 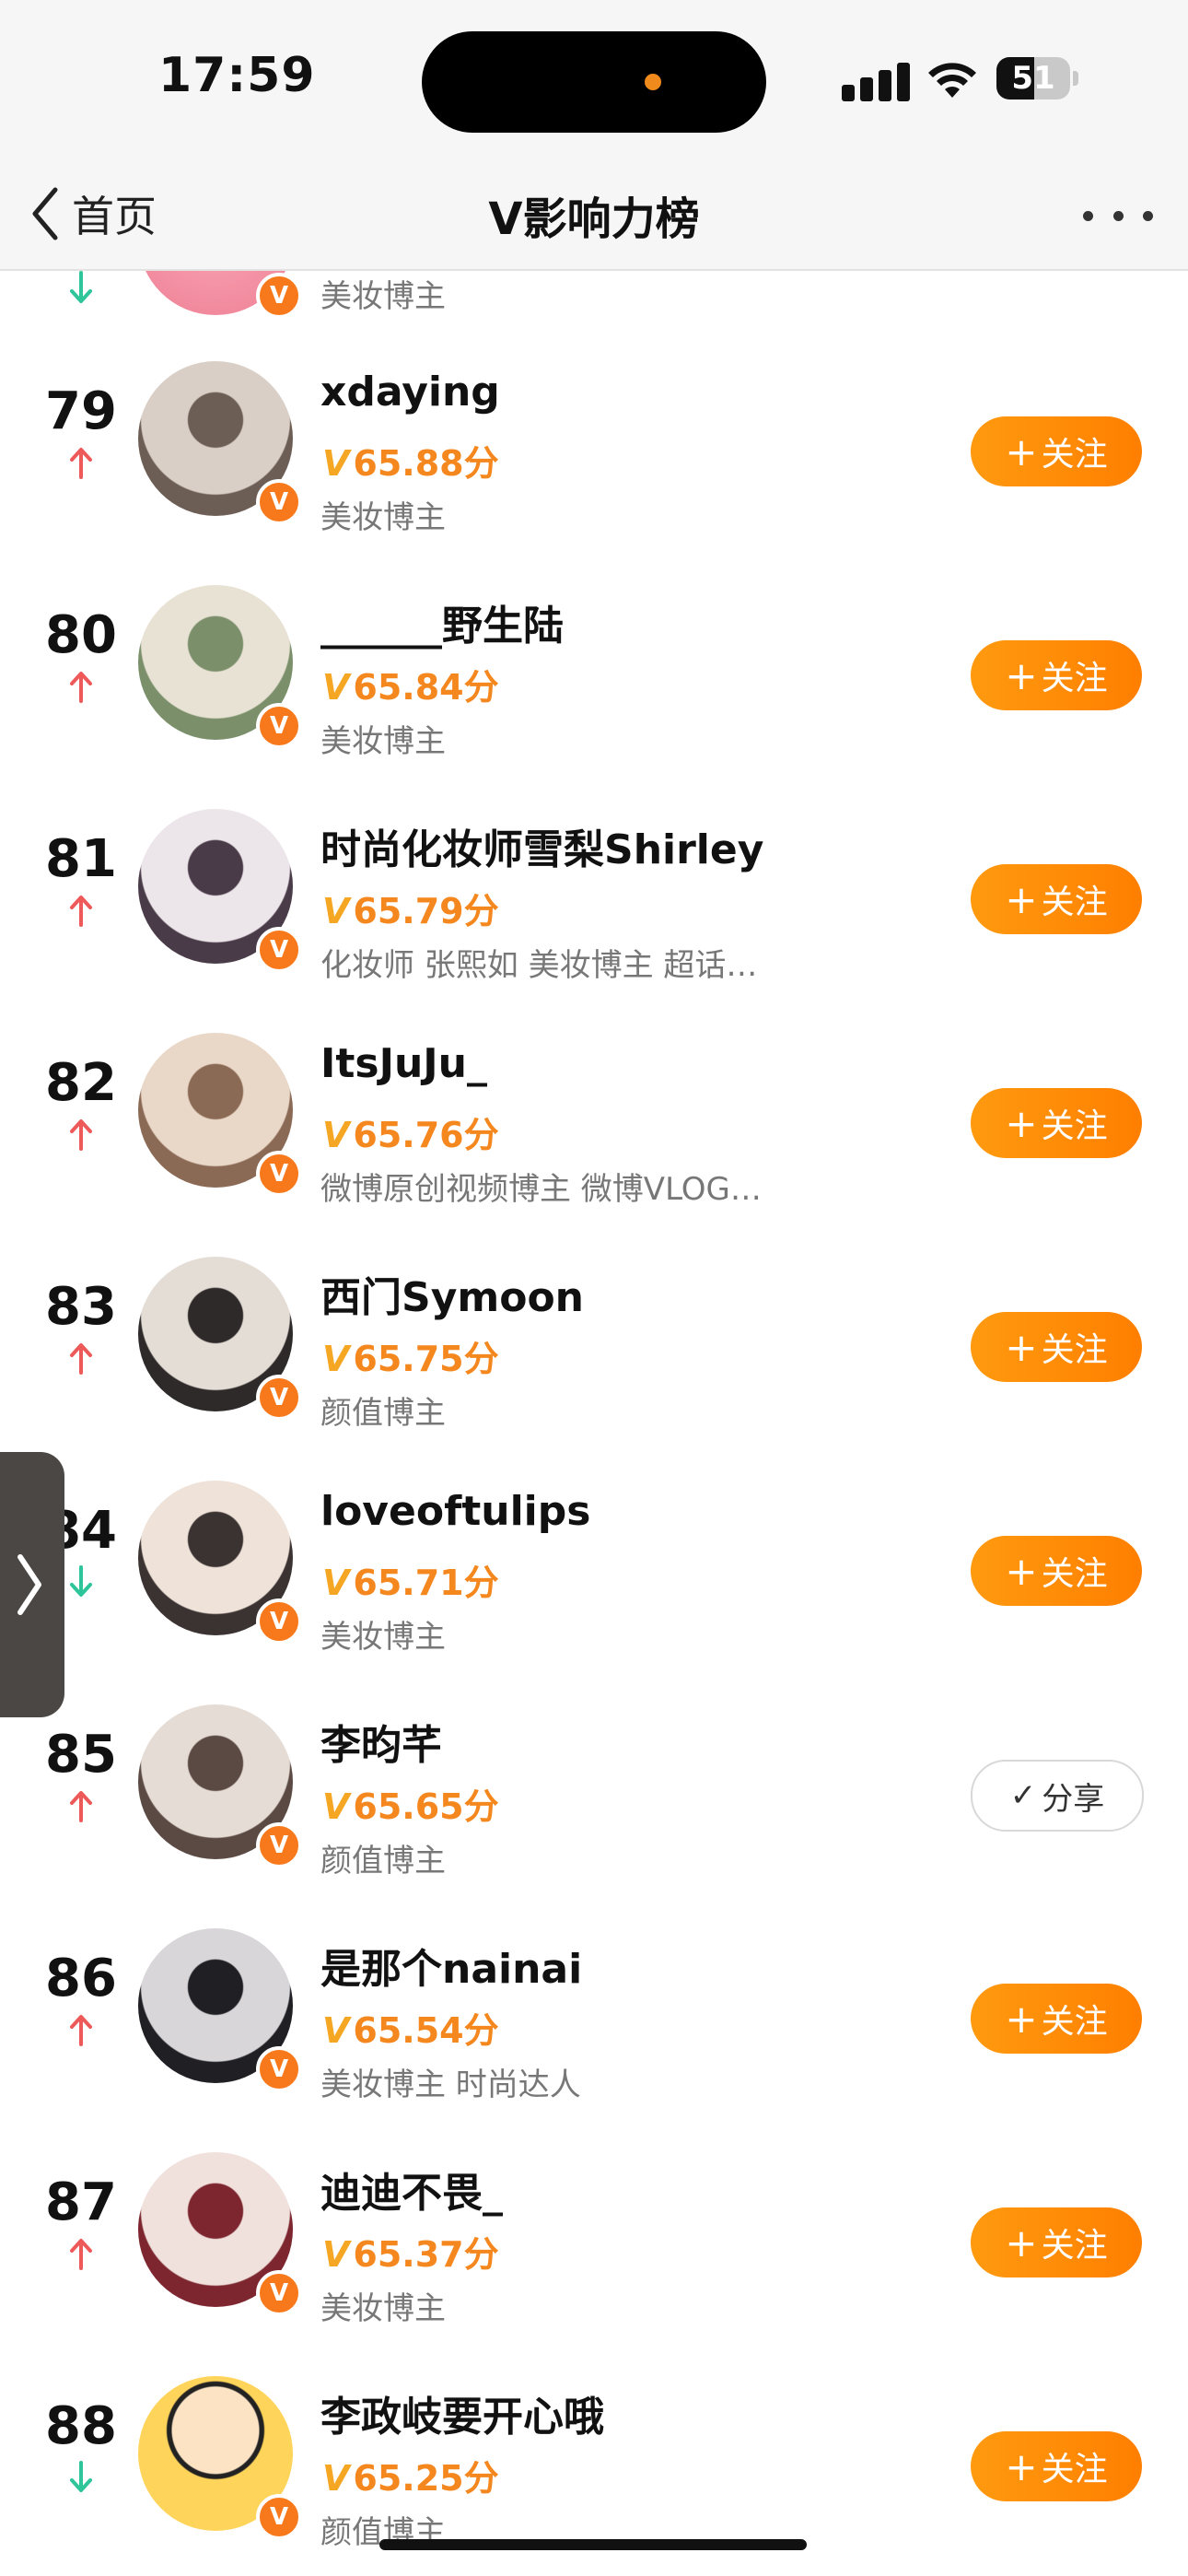 I want to click on share-button: ✓ 分享, so click(x=1057, y=1796).